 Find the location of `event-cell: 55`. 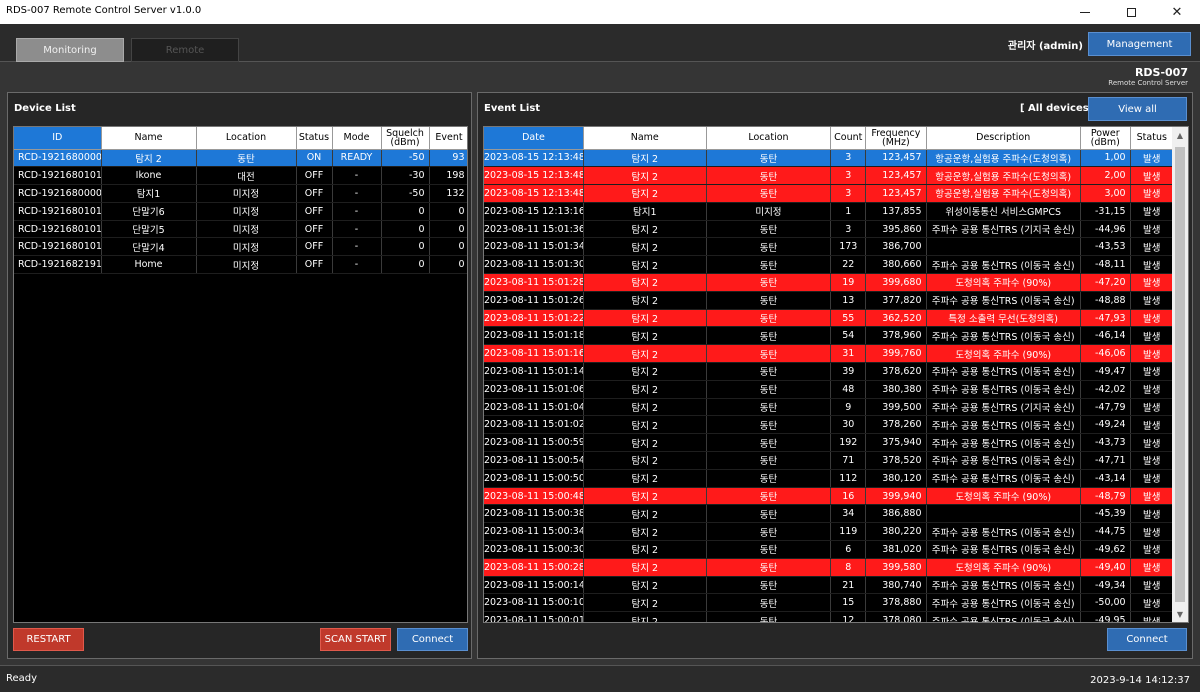

event-cell: 55 is located at coordinates (848, 318).